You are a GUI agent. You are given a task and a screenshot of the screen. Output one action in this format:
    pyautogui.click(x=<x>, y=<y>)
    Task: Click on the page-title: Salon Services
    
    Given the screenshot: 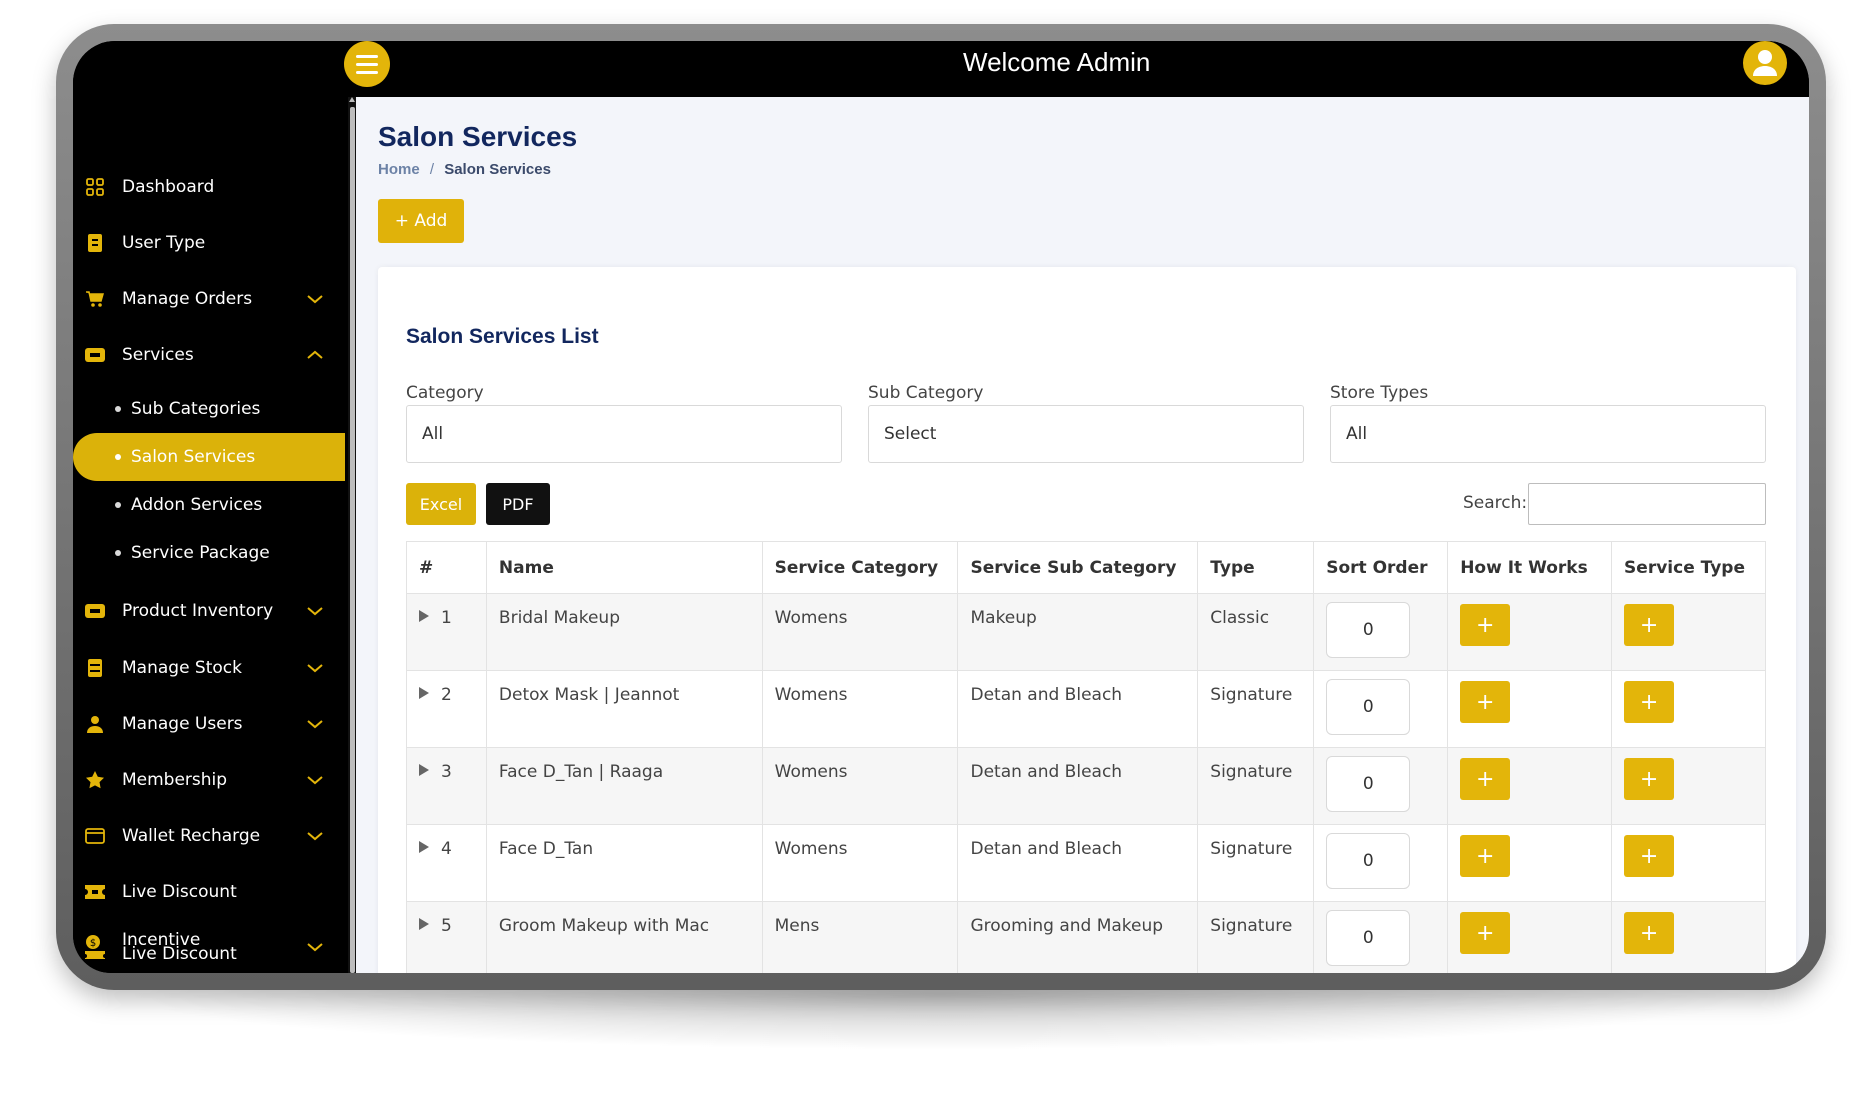 What is the action you would take?
    pyautogui.click(x=478, y=136)
    